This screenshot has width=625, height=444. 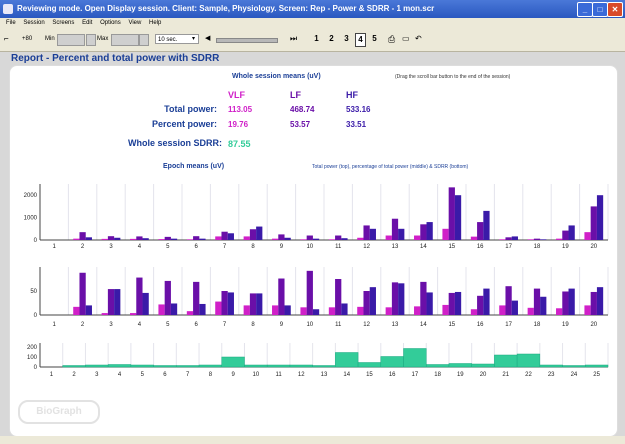 What do you see at coordinates (282, 247) in the screenshot?
I see `x-tick-label: 9` at bounding box center [282, 247].